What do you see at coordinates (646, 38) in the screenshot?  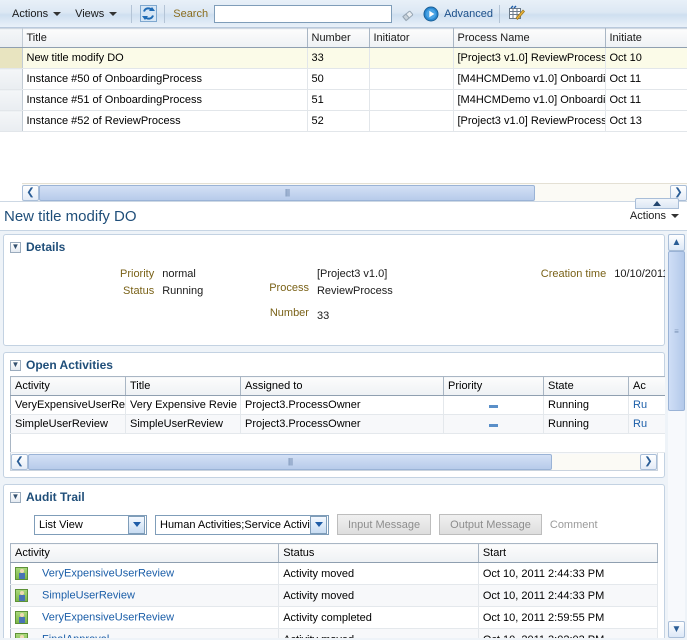 I see `column-header-initiated: Initiate` at bounding box center [646, 38].